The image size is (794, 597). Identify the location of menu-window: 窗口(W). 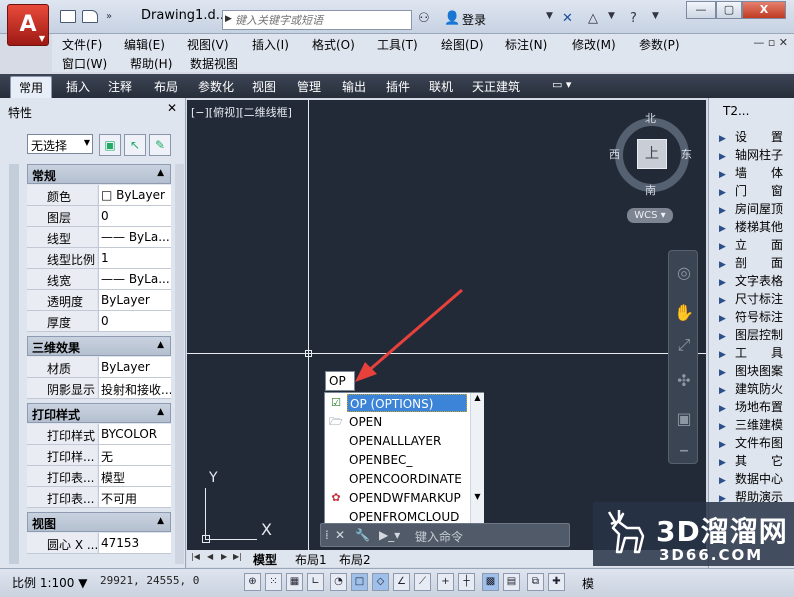
(84, 63).